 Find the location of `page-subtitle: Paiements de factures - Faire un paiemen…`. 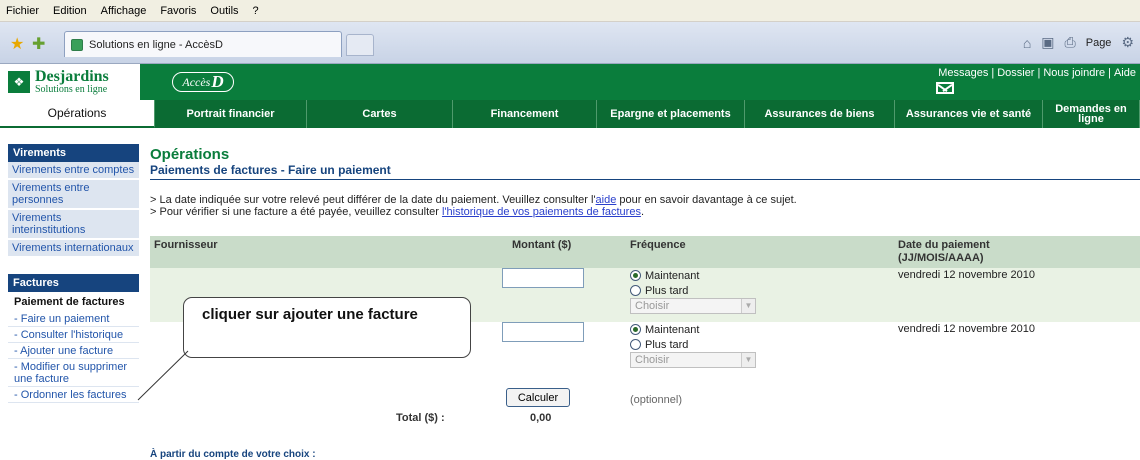

page-subtitle: Paiements de factures - Faire un paiemen… is located at coordinates (270, 170).